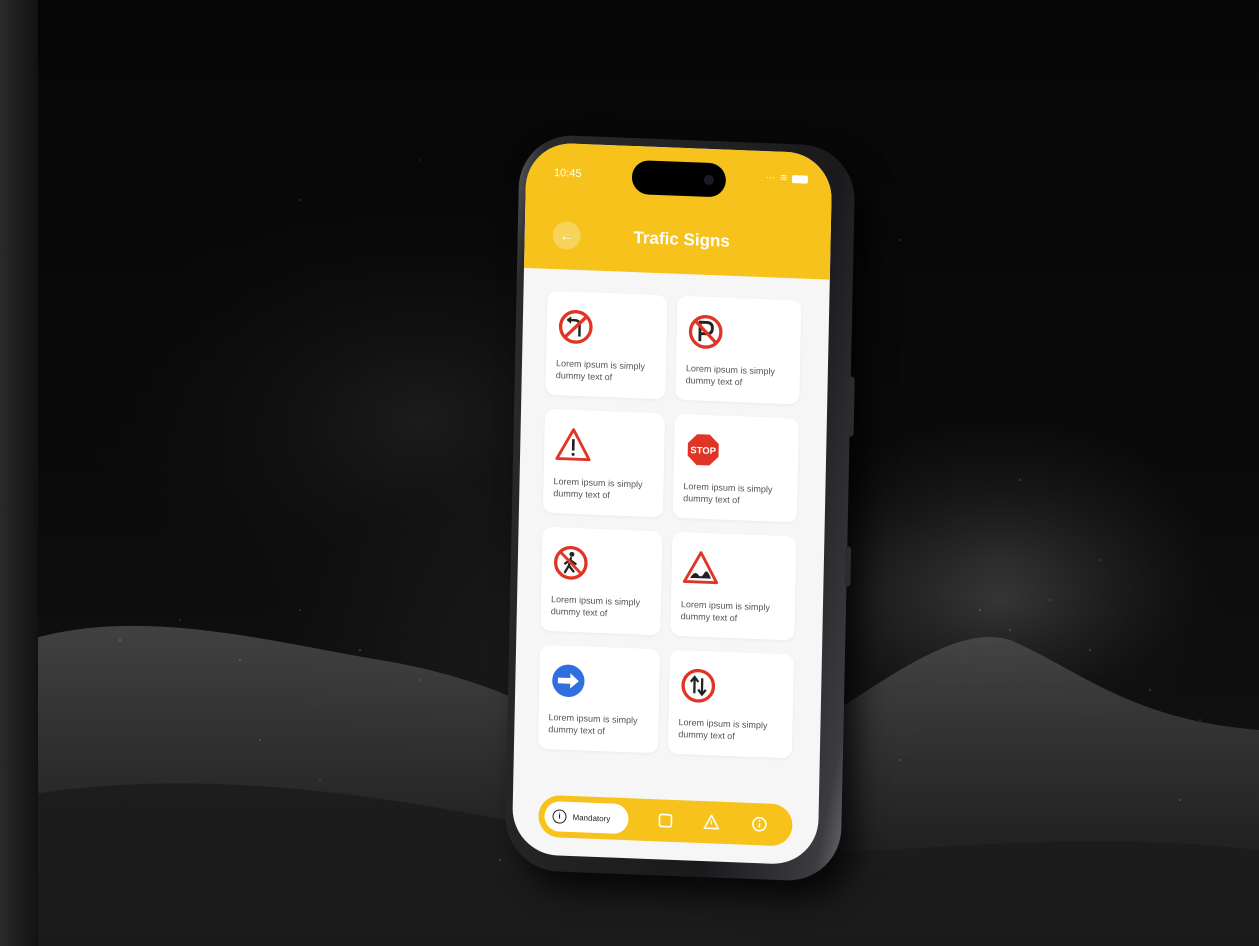 The width and height of the screenshot is (1259, 946). What do you see at coordinates (851, 406) in the screenshot?
I see `side-button` at bounding box center [851, 406].